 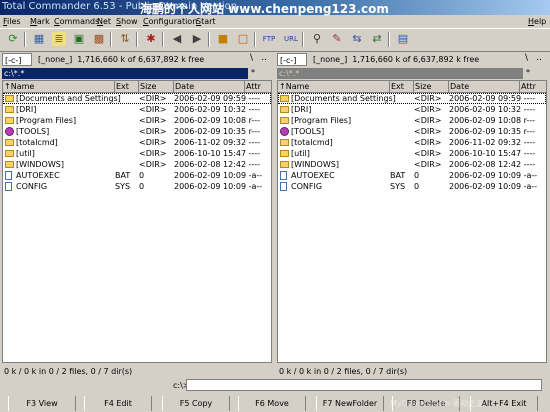 I want to click on right-up-button: .., so click(x=539, y=58).